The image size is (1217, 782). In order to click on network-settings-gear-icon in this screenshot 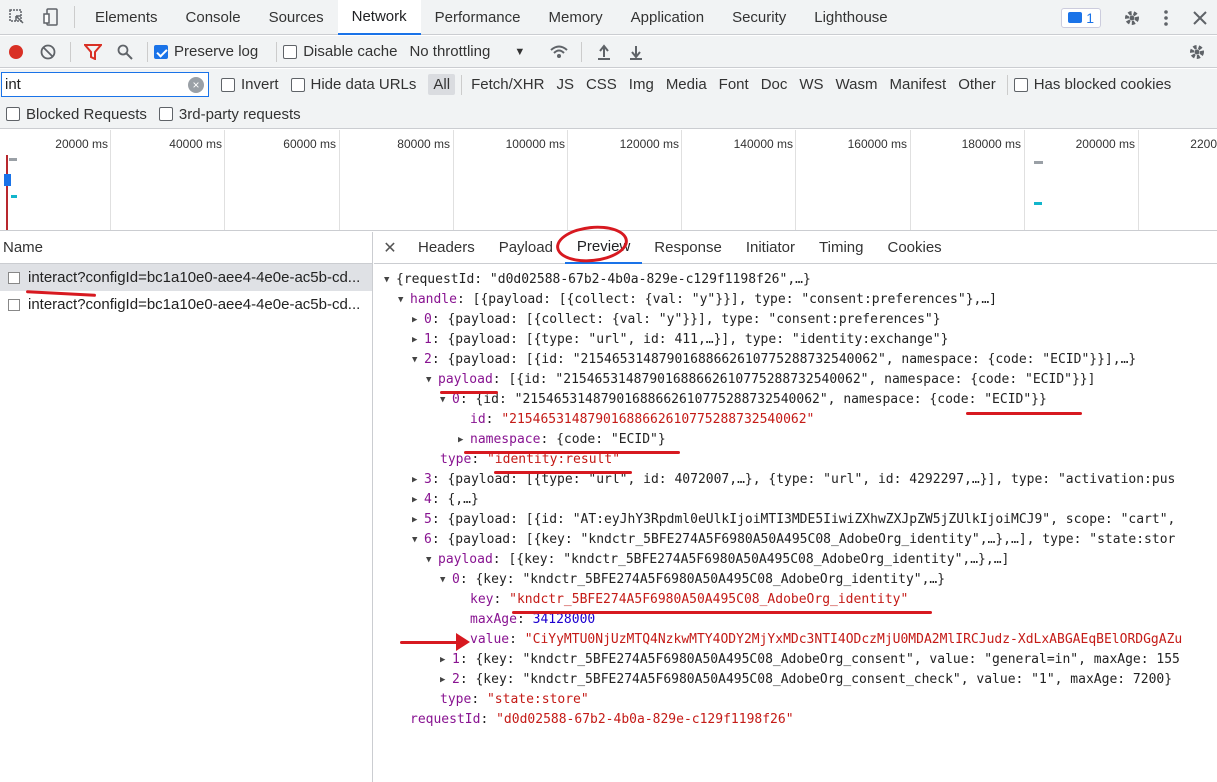, I will do `click(1197, 52)`.